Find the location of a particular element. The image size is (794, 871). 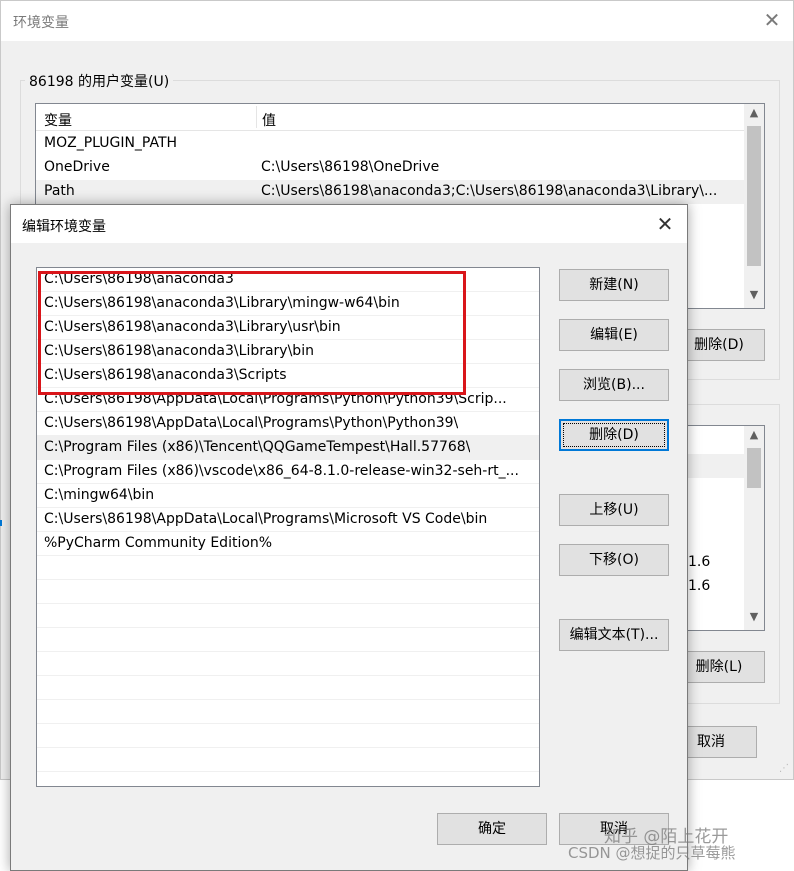

path-entry: C:\Users\86198\anaconda3\Library\bin is located at coordinates (179, 351).